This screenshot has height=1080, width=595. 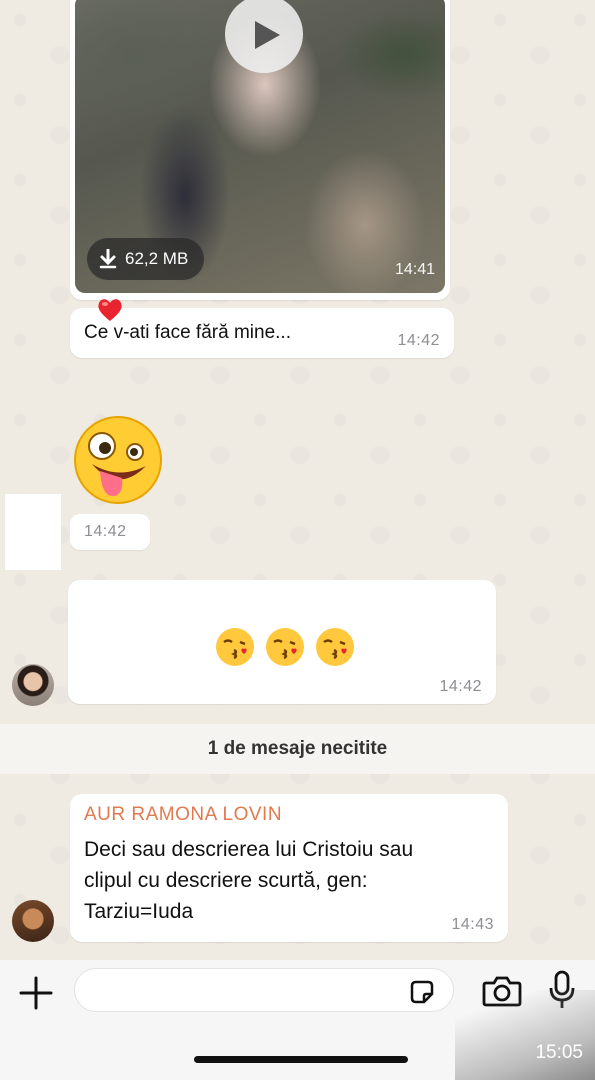 I want to click on home-indicator, so click(x=301, y=1059).